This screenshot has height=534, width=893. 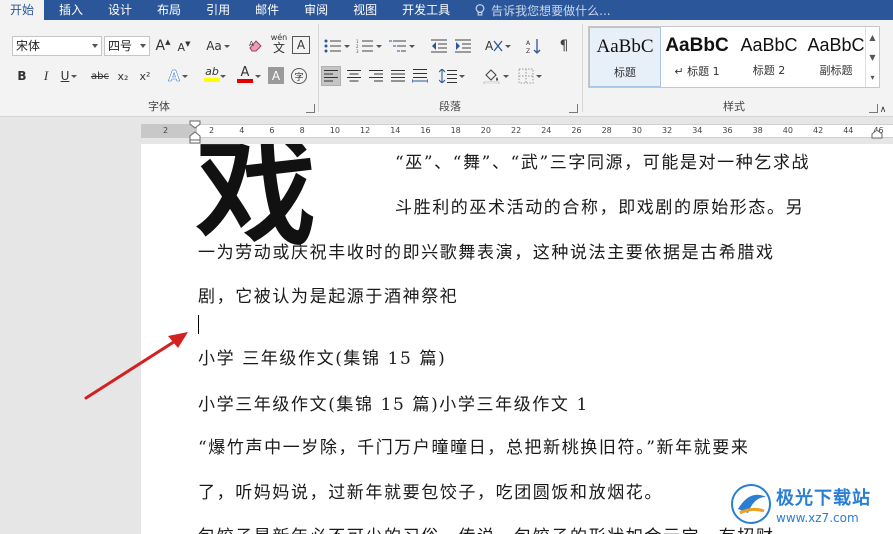 I want to click on bold-button: B, so click(x=22, y=76).